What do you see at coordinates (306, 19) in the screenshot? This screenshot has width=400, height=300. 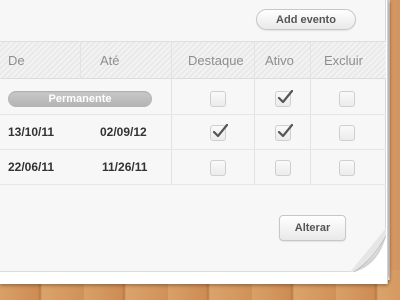 I see `add-event-button: Add evento` at bounding box center [306, 19].